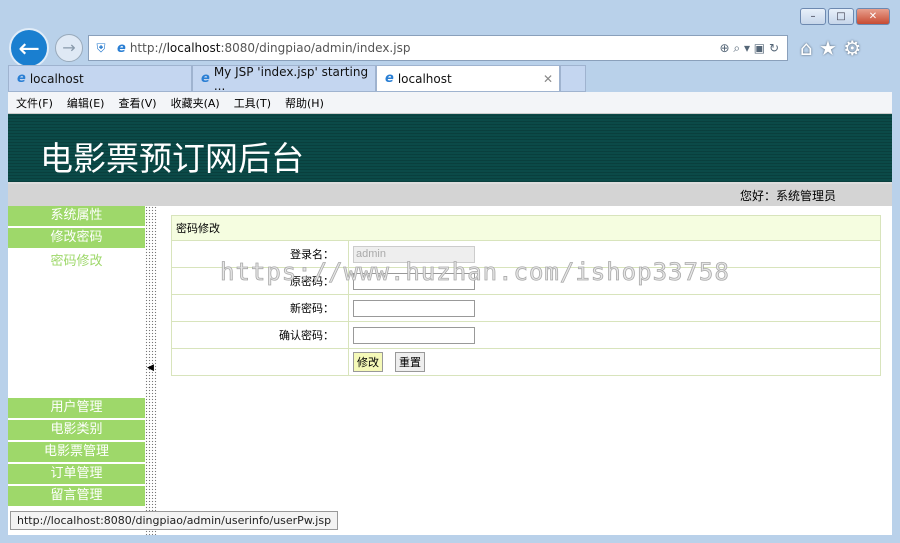  I want to click on sidebar-item-messages: 留言管理, so click(76, 496).